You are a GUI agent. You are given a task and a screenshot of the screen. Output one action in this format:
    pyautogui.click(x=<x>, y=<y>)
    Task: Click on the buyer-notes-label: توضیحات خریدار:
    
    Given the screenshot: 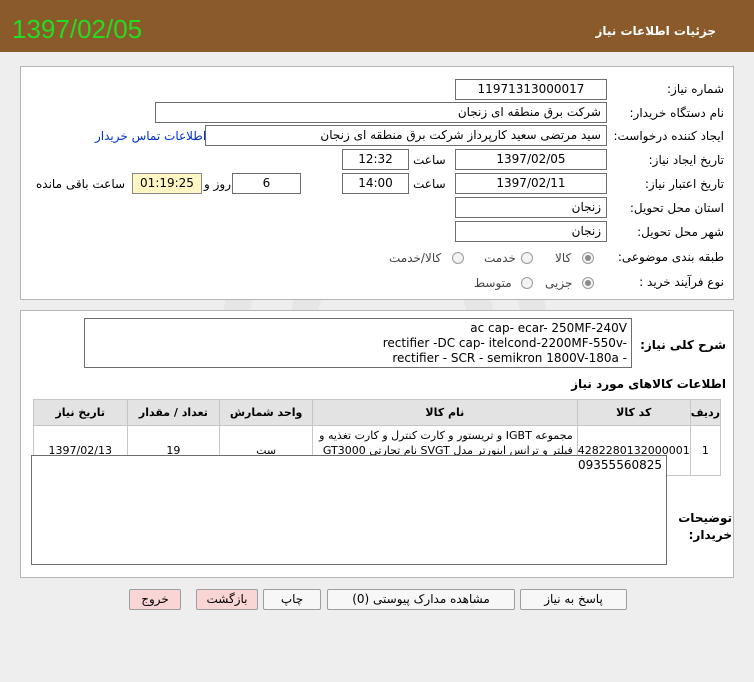 What is the action you would take?
    pyautogui.click(x=705, y=526)
    